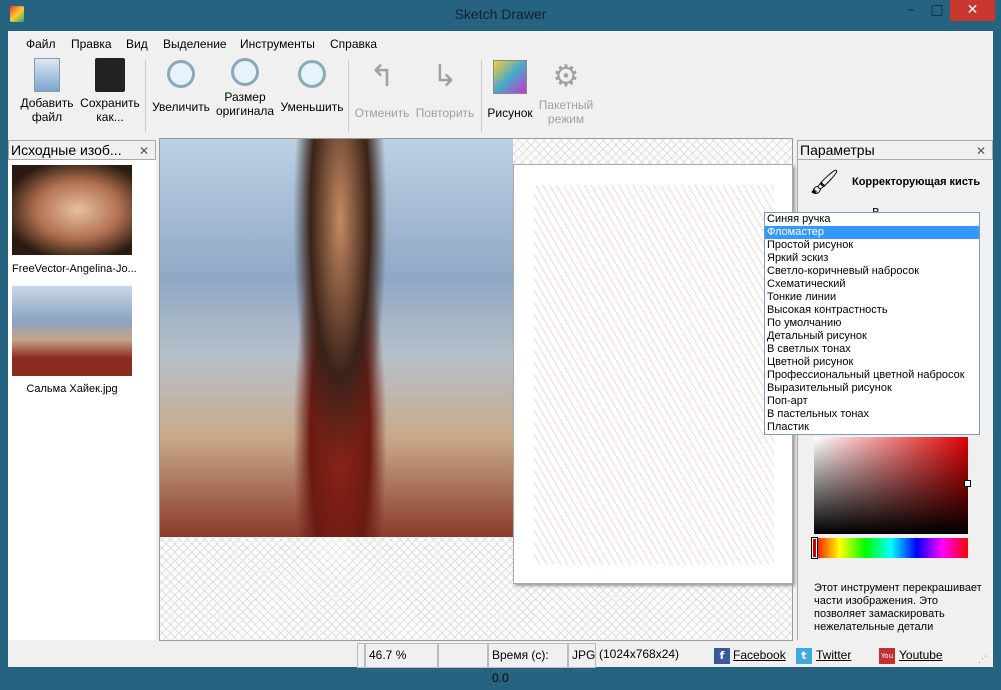 Image resolution: width=1001 pixels, height=690 pixels. I want to click on image-format: JPG, so click(582, 655).